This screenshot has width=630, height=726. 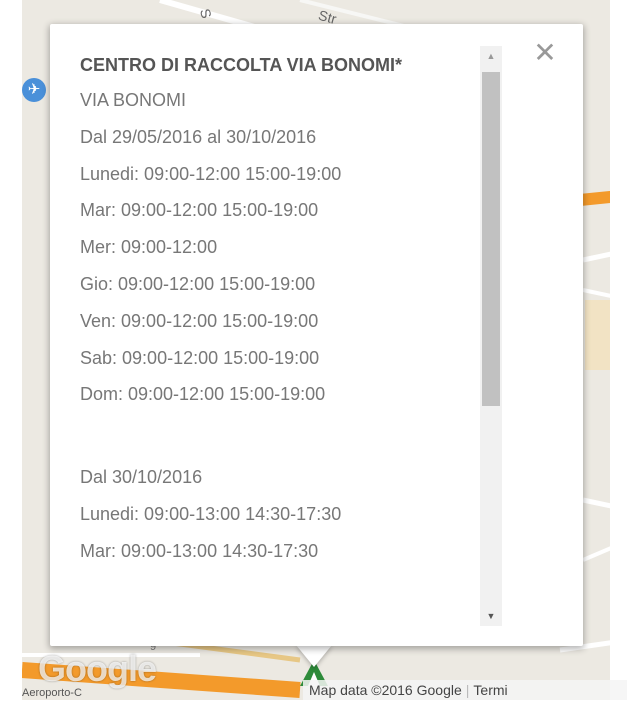 What do you see at coordinates (314, 656) in the screenshot?
I see `info-window-tail` at bounding box center [314, 656].